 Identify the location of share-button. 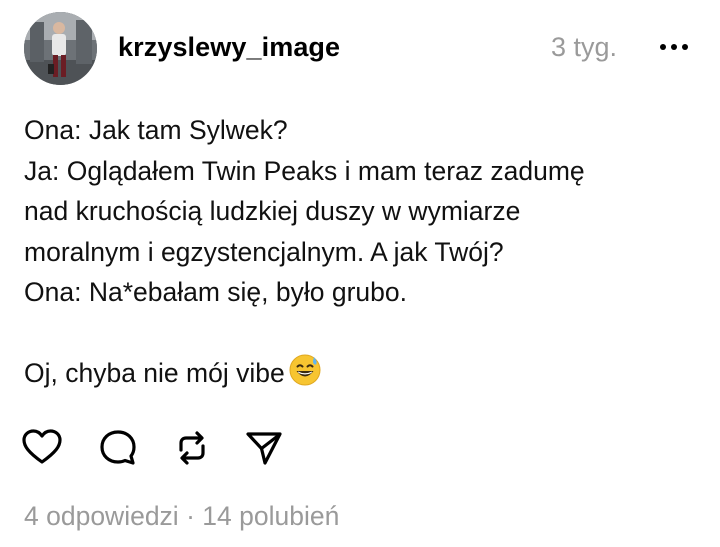
(264, 448).